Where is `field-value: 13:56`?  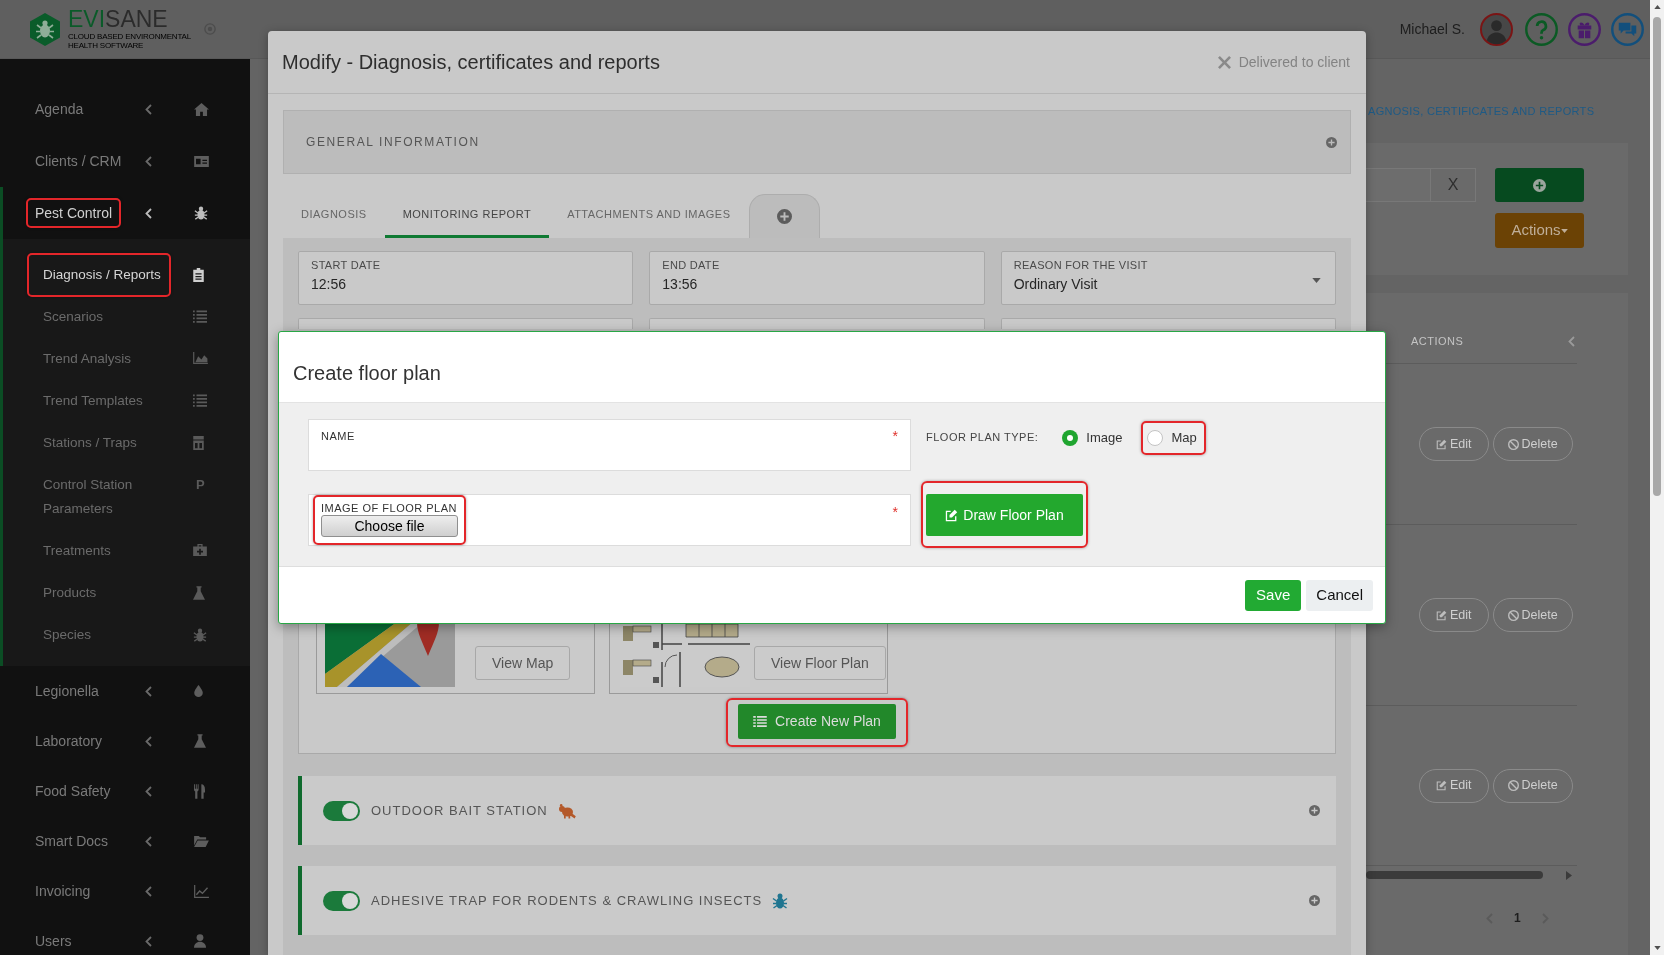 field-value: 13:56 is located at coordinates (680, 284).